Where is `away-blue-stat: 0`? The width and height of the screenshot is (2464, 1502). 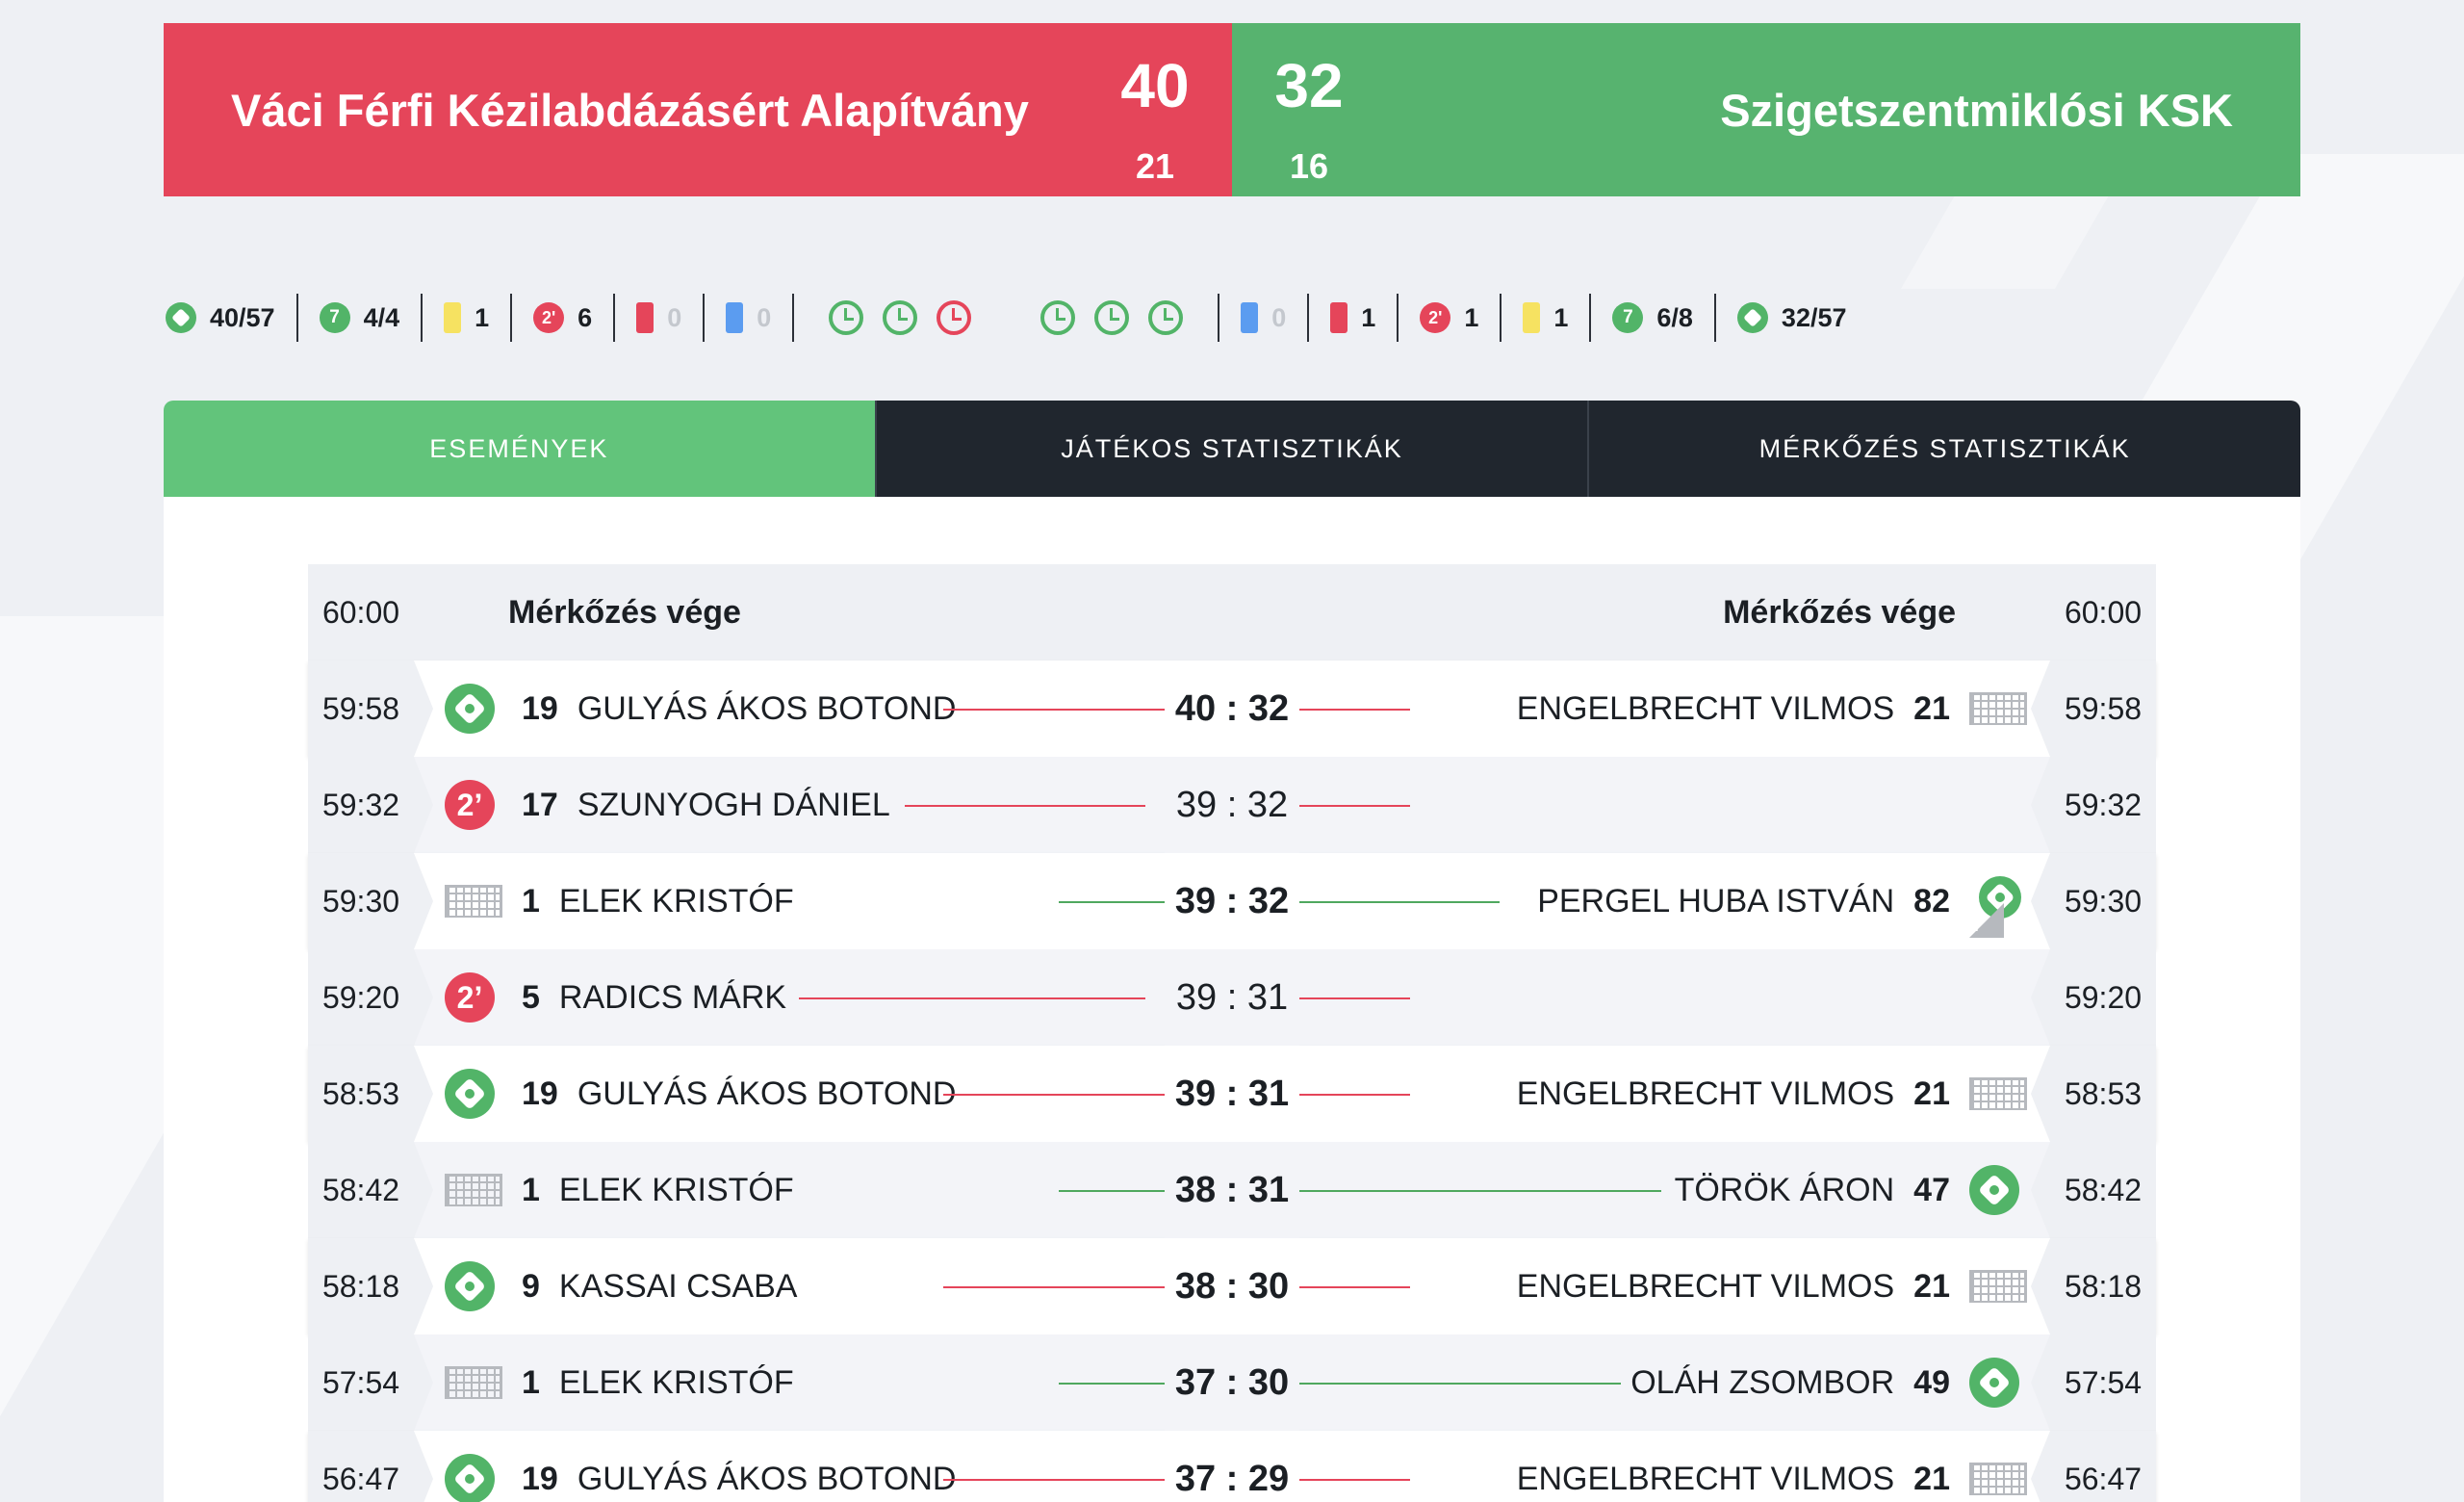 away-blue-stat: 0 is located at coordinates (1263, 318).